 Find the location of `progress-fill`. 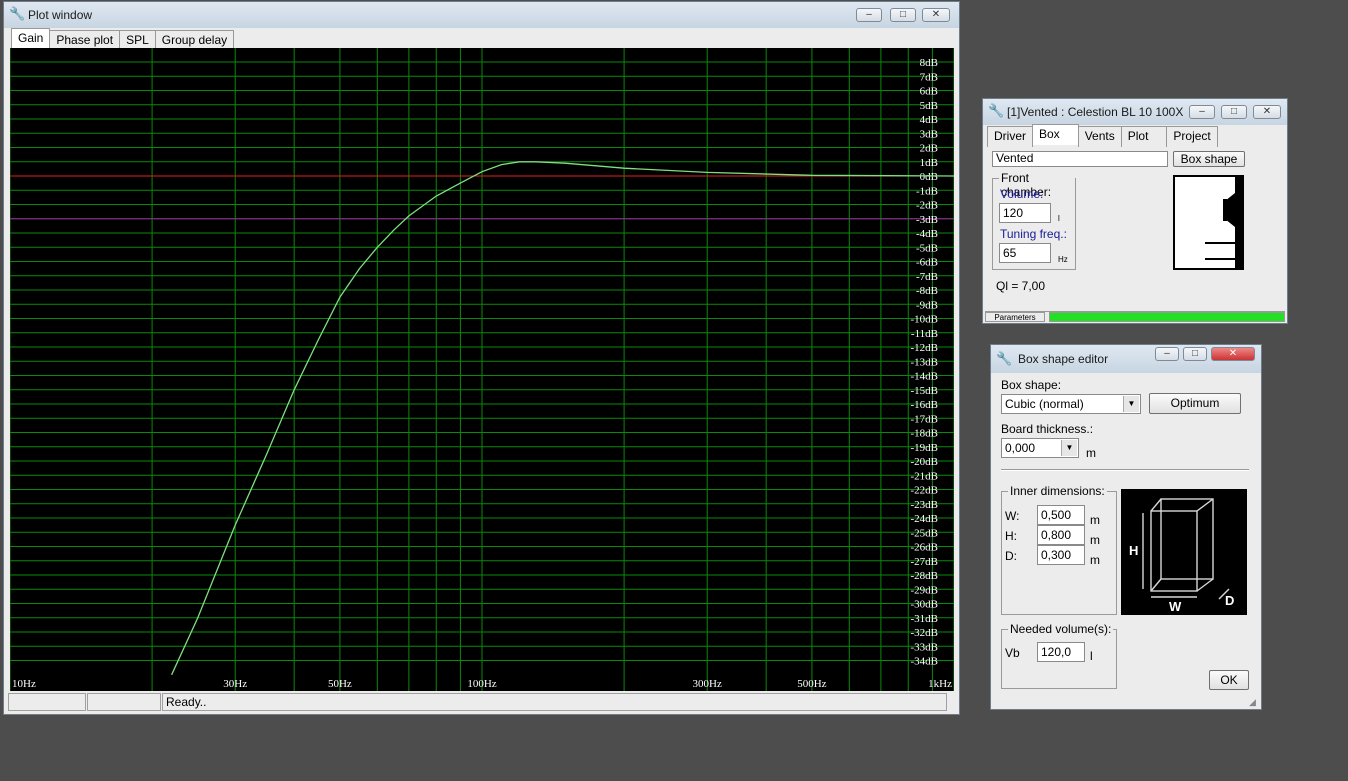

progress-fill is located at coordinates (1167, 317).